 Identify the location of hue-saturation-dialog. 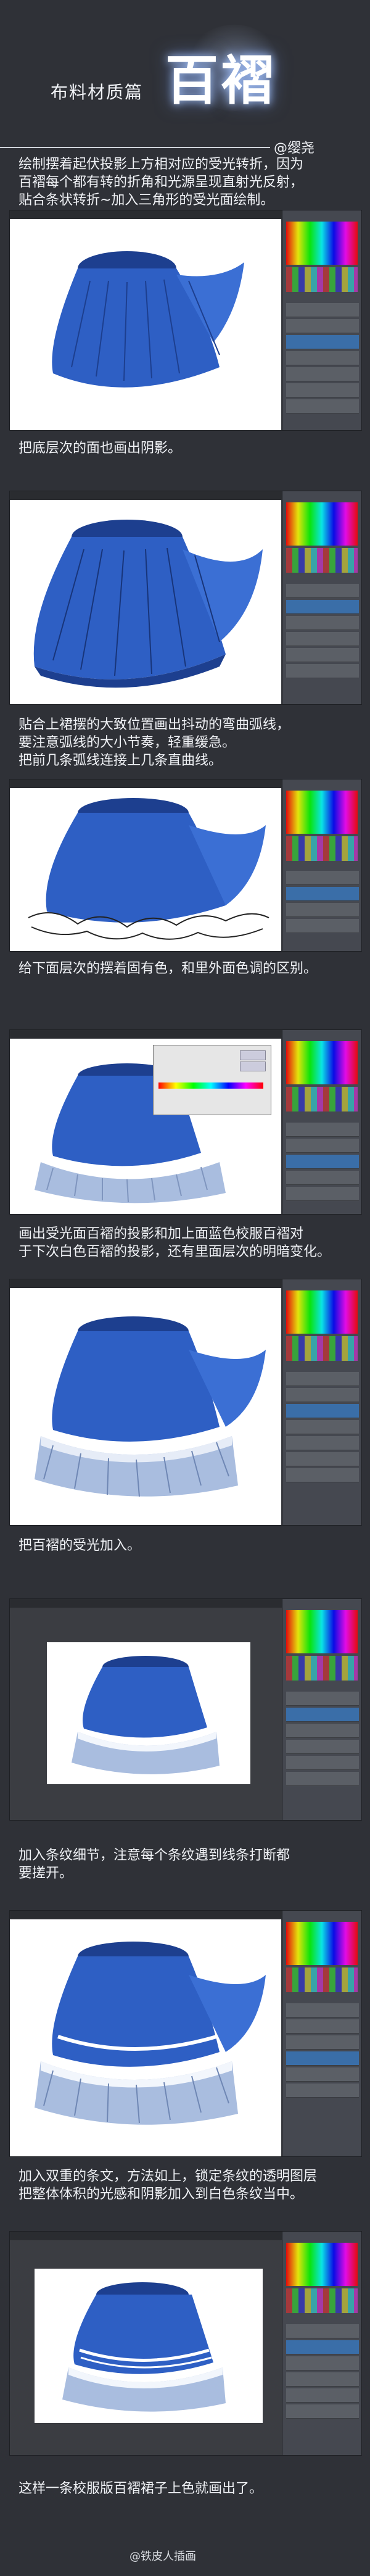
(212, 1080).